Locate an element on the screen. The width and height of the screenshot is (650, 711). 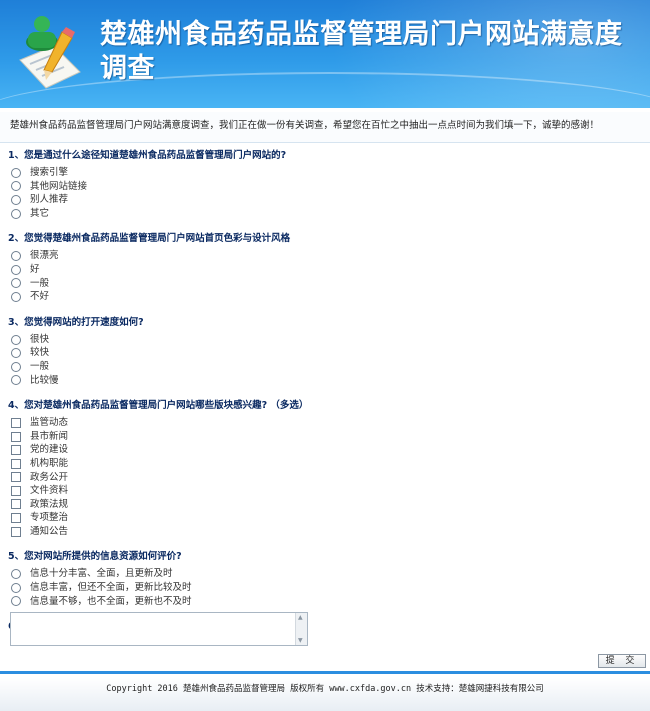
option-label: 县市新闻 is located at coordinates (49, 436).